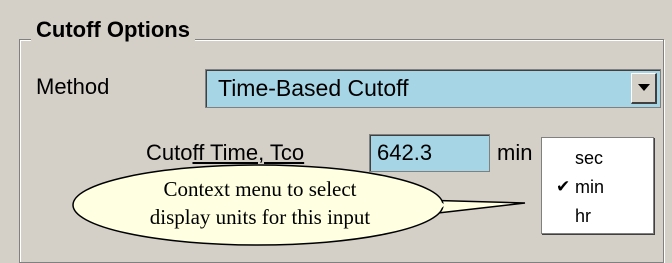 The width and height of the screenshot is (672, 263). I want to click on cutoff-time-label: Cutoff Time, Tco, so click(225, 153).